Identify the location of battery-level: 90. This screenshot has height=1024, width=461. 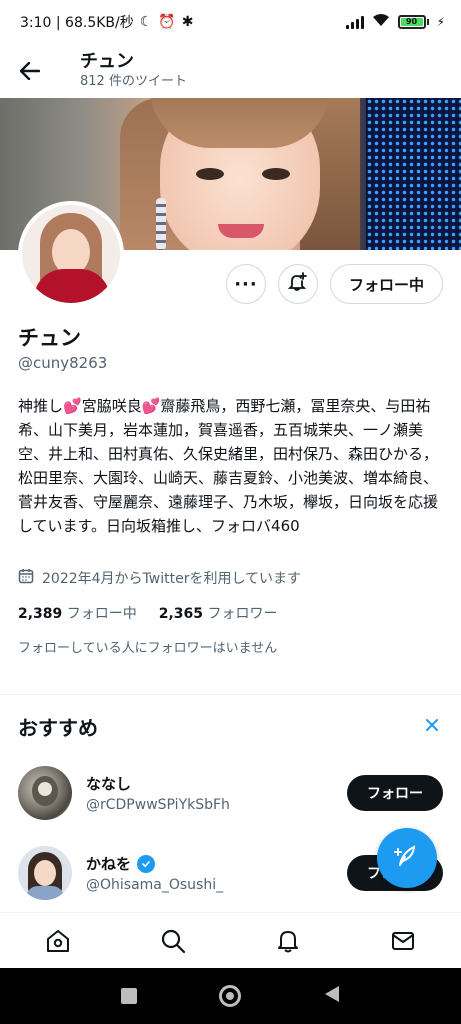
(411, 22).